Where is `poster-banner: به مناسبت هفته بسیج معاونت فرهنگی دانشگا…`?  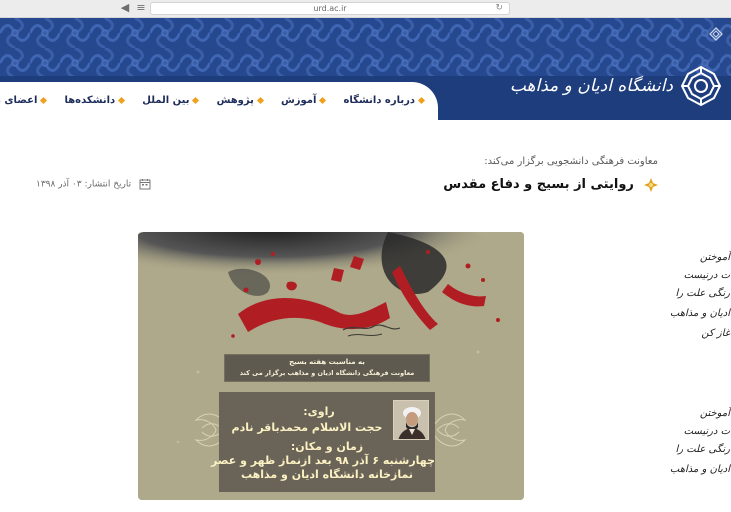
poster-banner: به مناسبت هفته بسیج معاونت فرهنگی دانشگا… is located at coordinates (327, 368).